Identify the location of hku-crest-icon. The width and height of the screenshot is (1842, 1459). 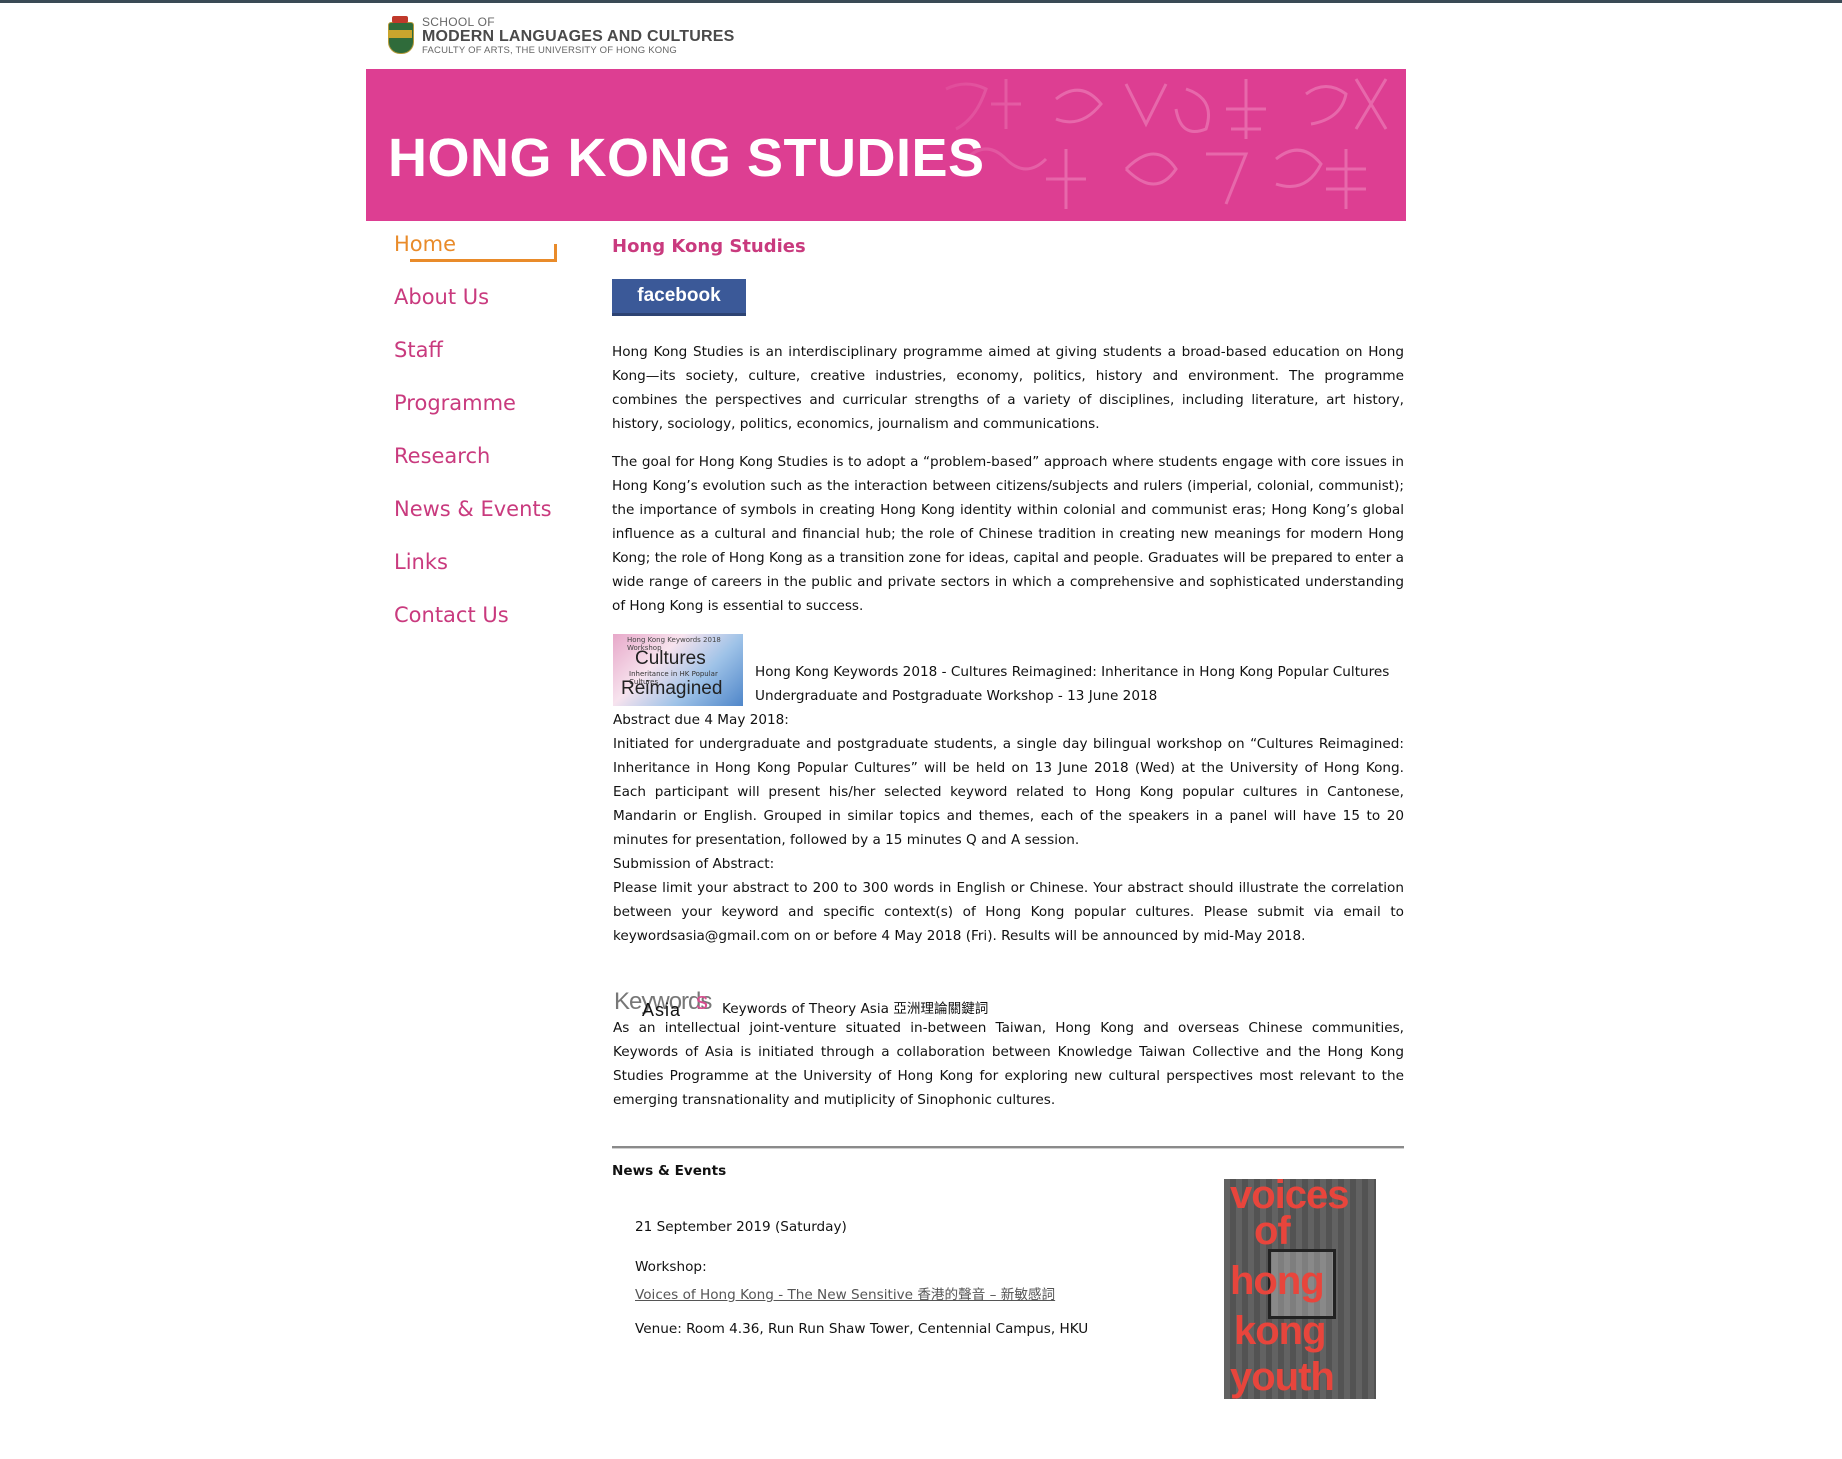
(400, 36).